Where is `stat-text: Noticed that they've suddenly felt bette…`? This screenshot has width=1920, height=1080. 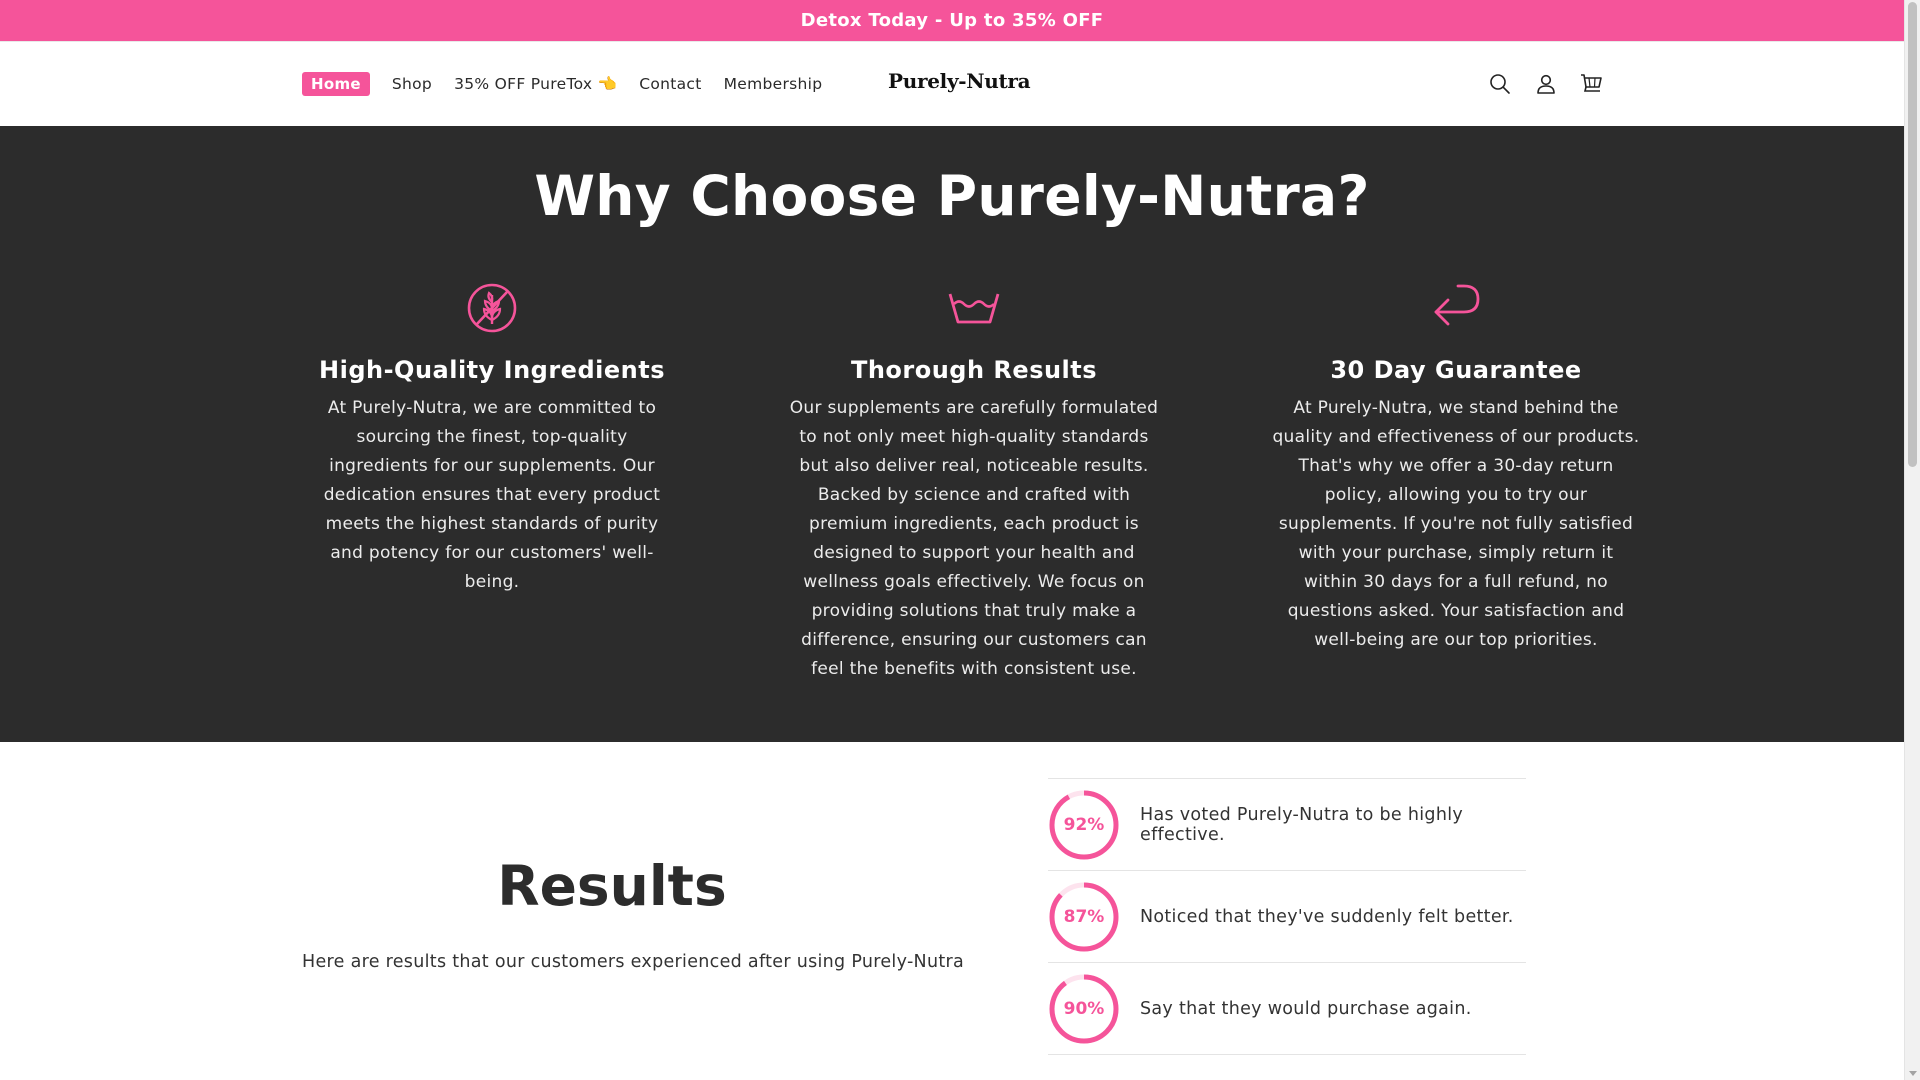
stat-text: Noticed that they've suddenly felt bette… is located at coordinates (1327, 916).